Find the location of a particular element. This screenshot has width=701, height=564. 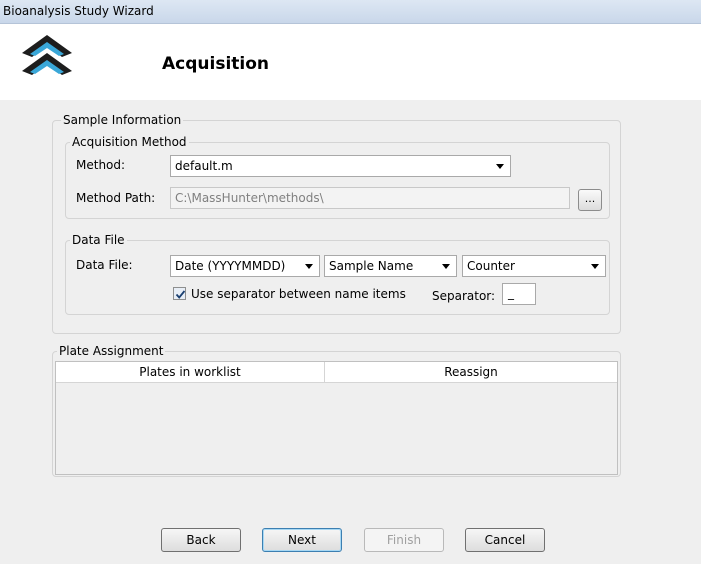

use-separator-checkbox is located at coordinates (179, 293).